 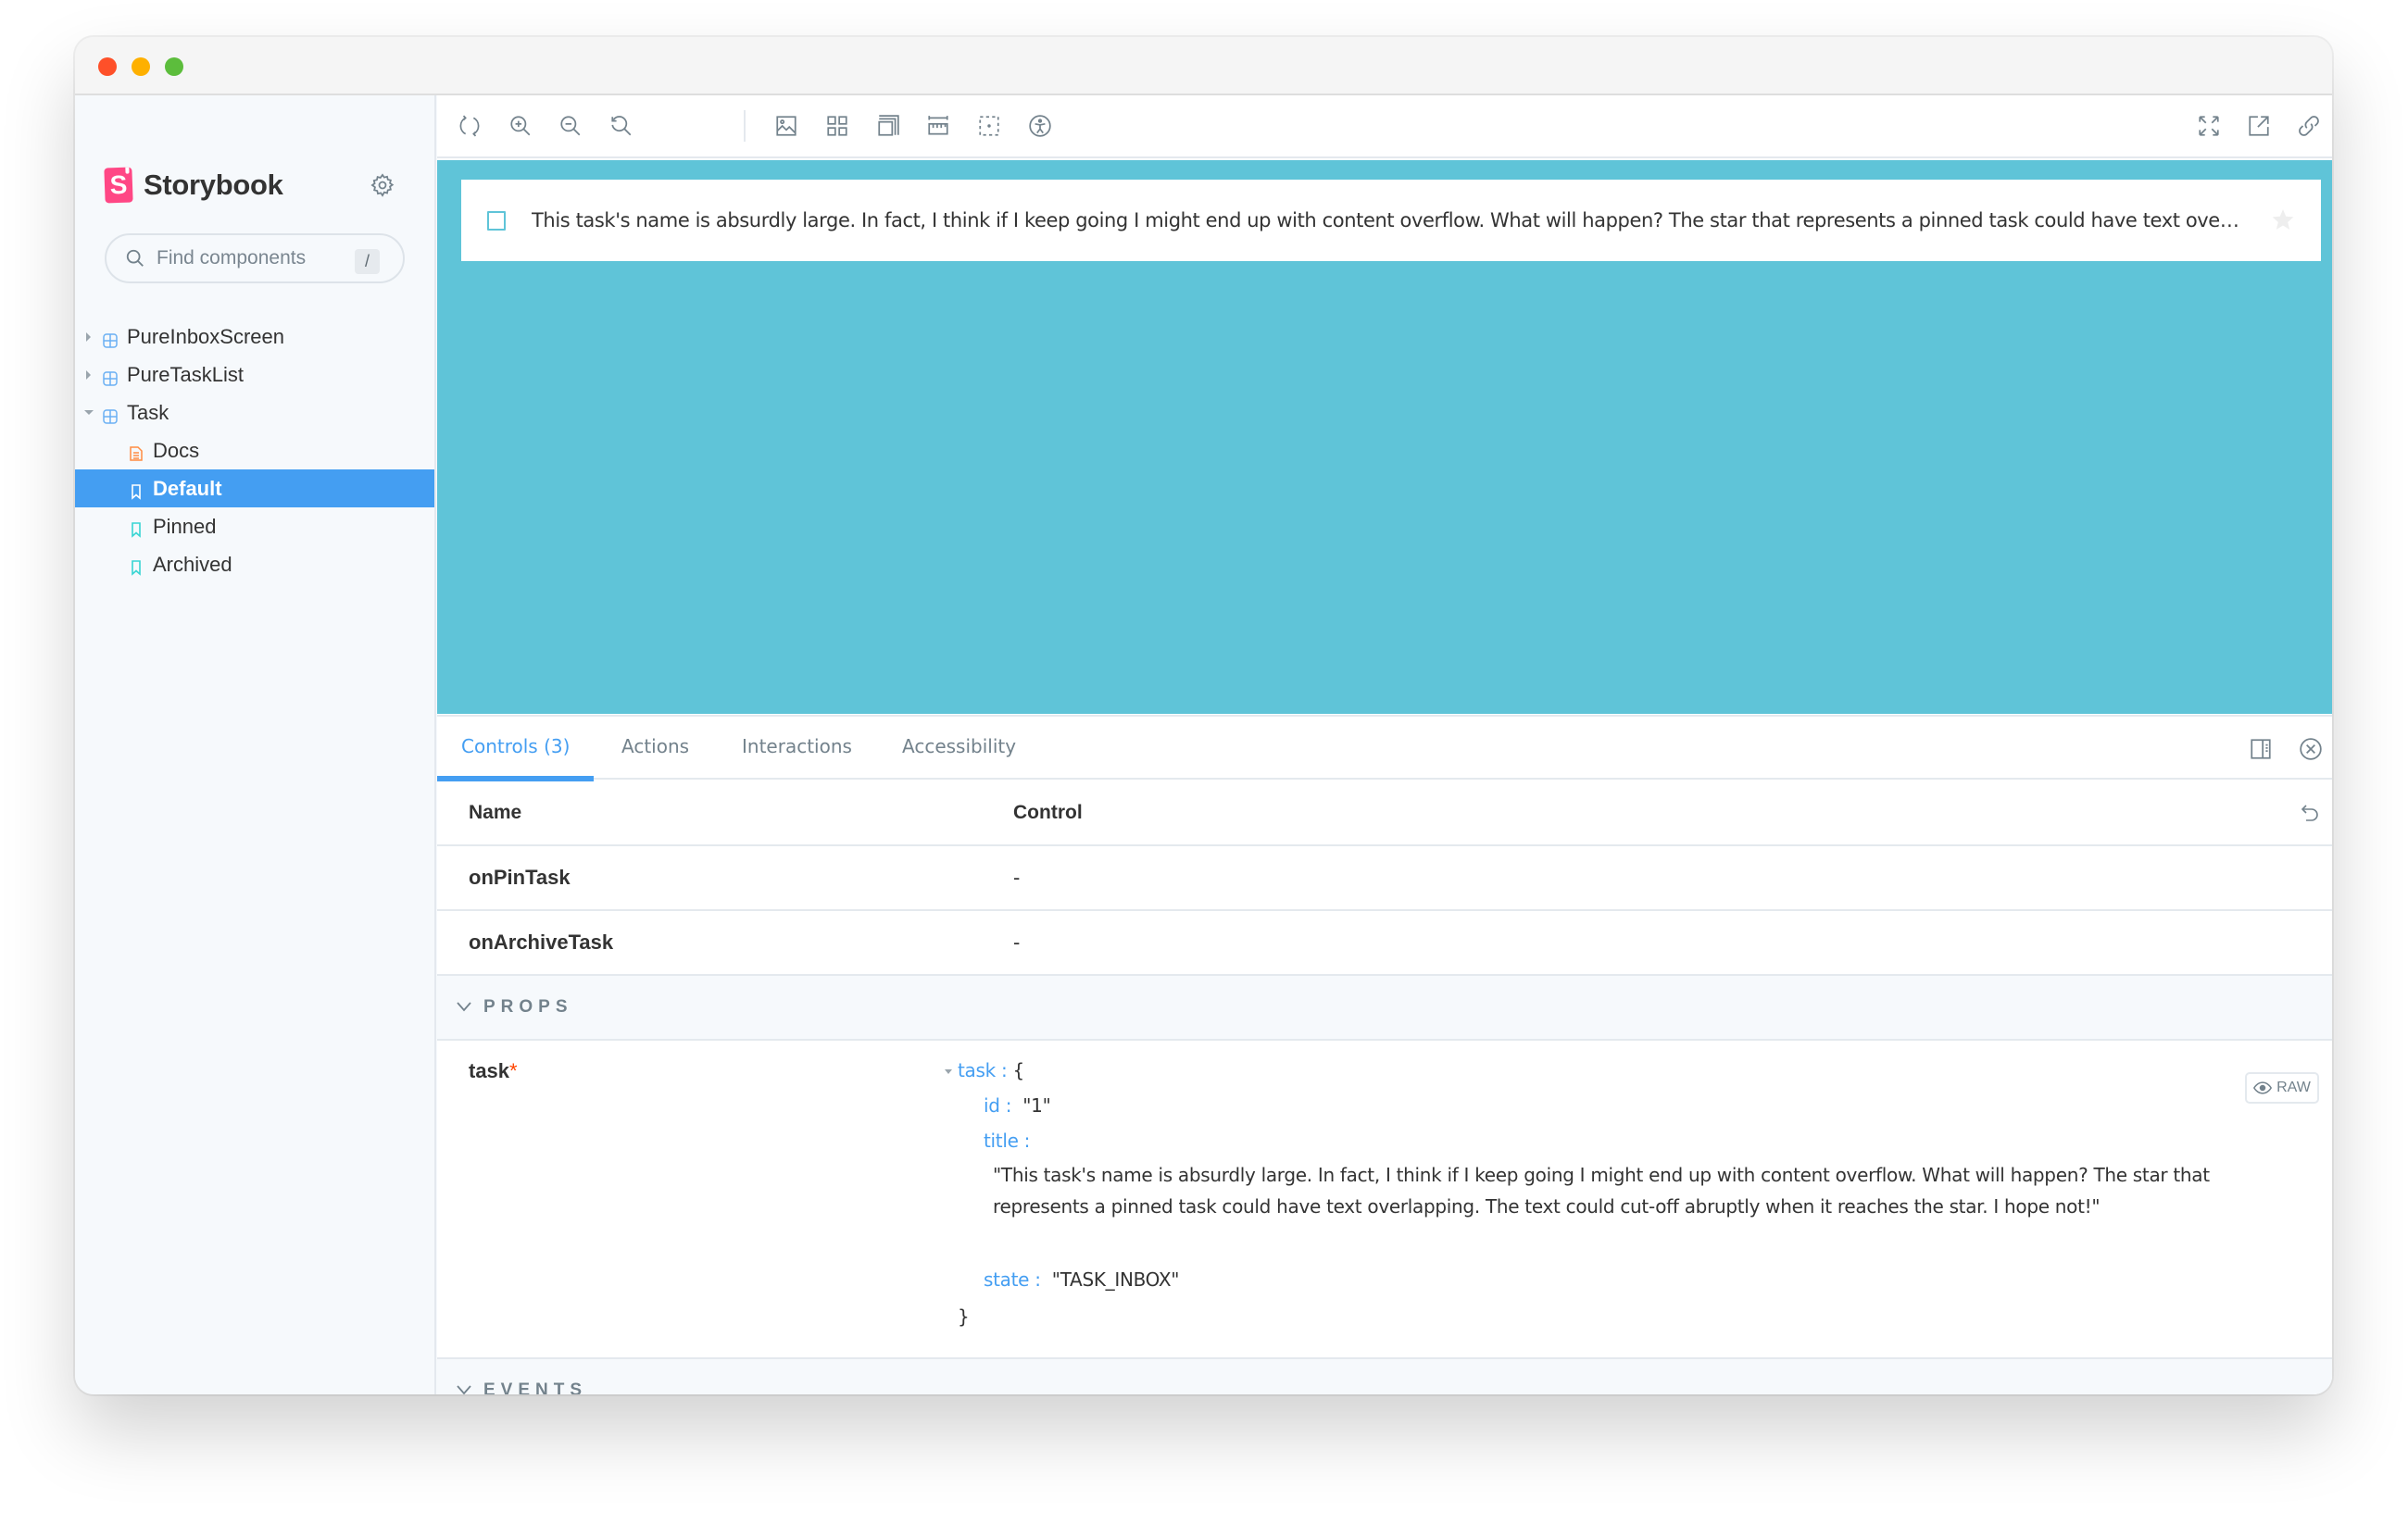 I want to click on tree-item-label: Task, so click(x=148, y=412).